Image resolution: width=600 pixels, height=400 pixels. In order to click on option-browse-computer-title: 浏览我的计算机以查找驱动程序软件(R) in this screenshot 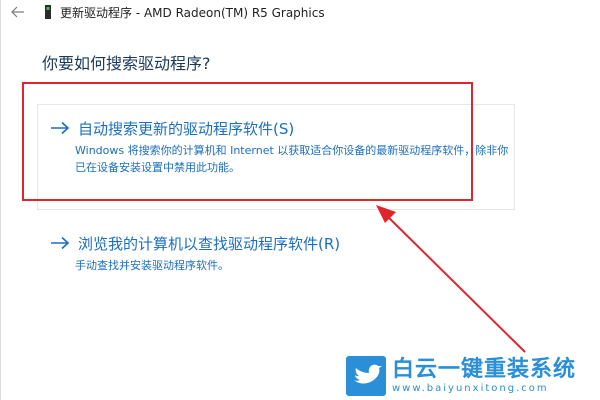, I will do `click(209, 243)`.